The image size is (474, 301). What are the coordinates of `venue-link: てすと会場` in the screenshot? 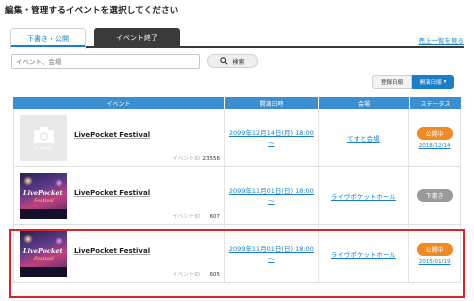 It's located at (363, 138).